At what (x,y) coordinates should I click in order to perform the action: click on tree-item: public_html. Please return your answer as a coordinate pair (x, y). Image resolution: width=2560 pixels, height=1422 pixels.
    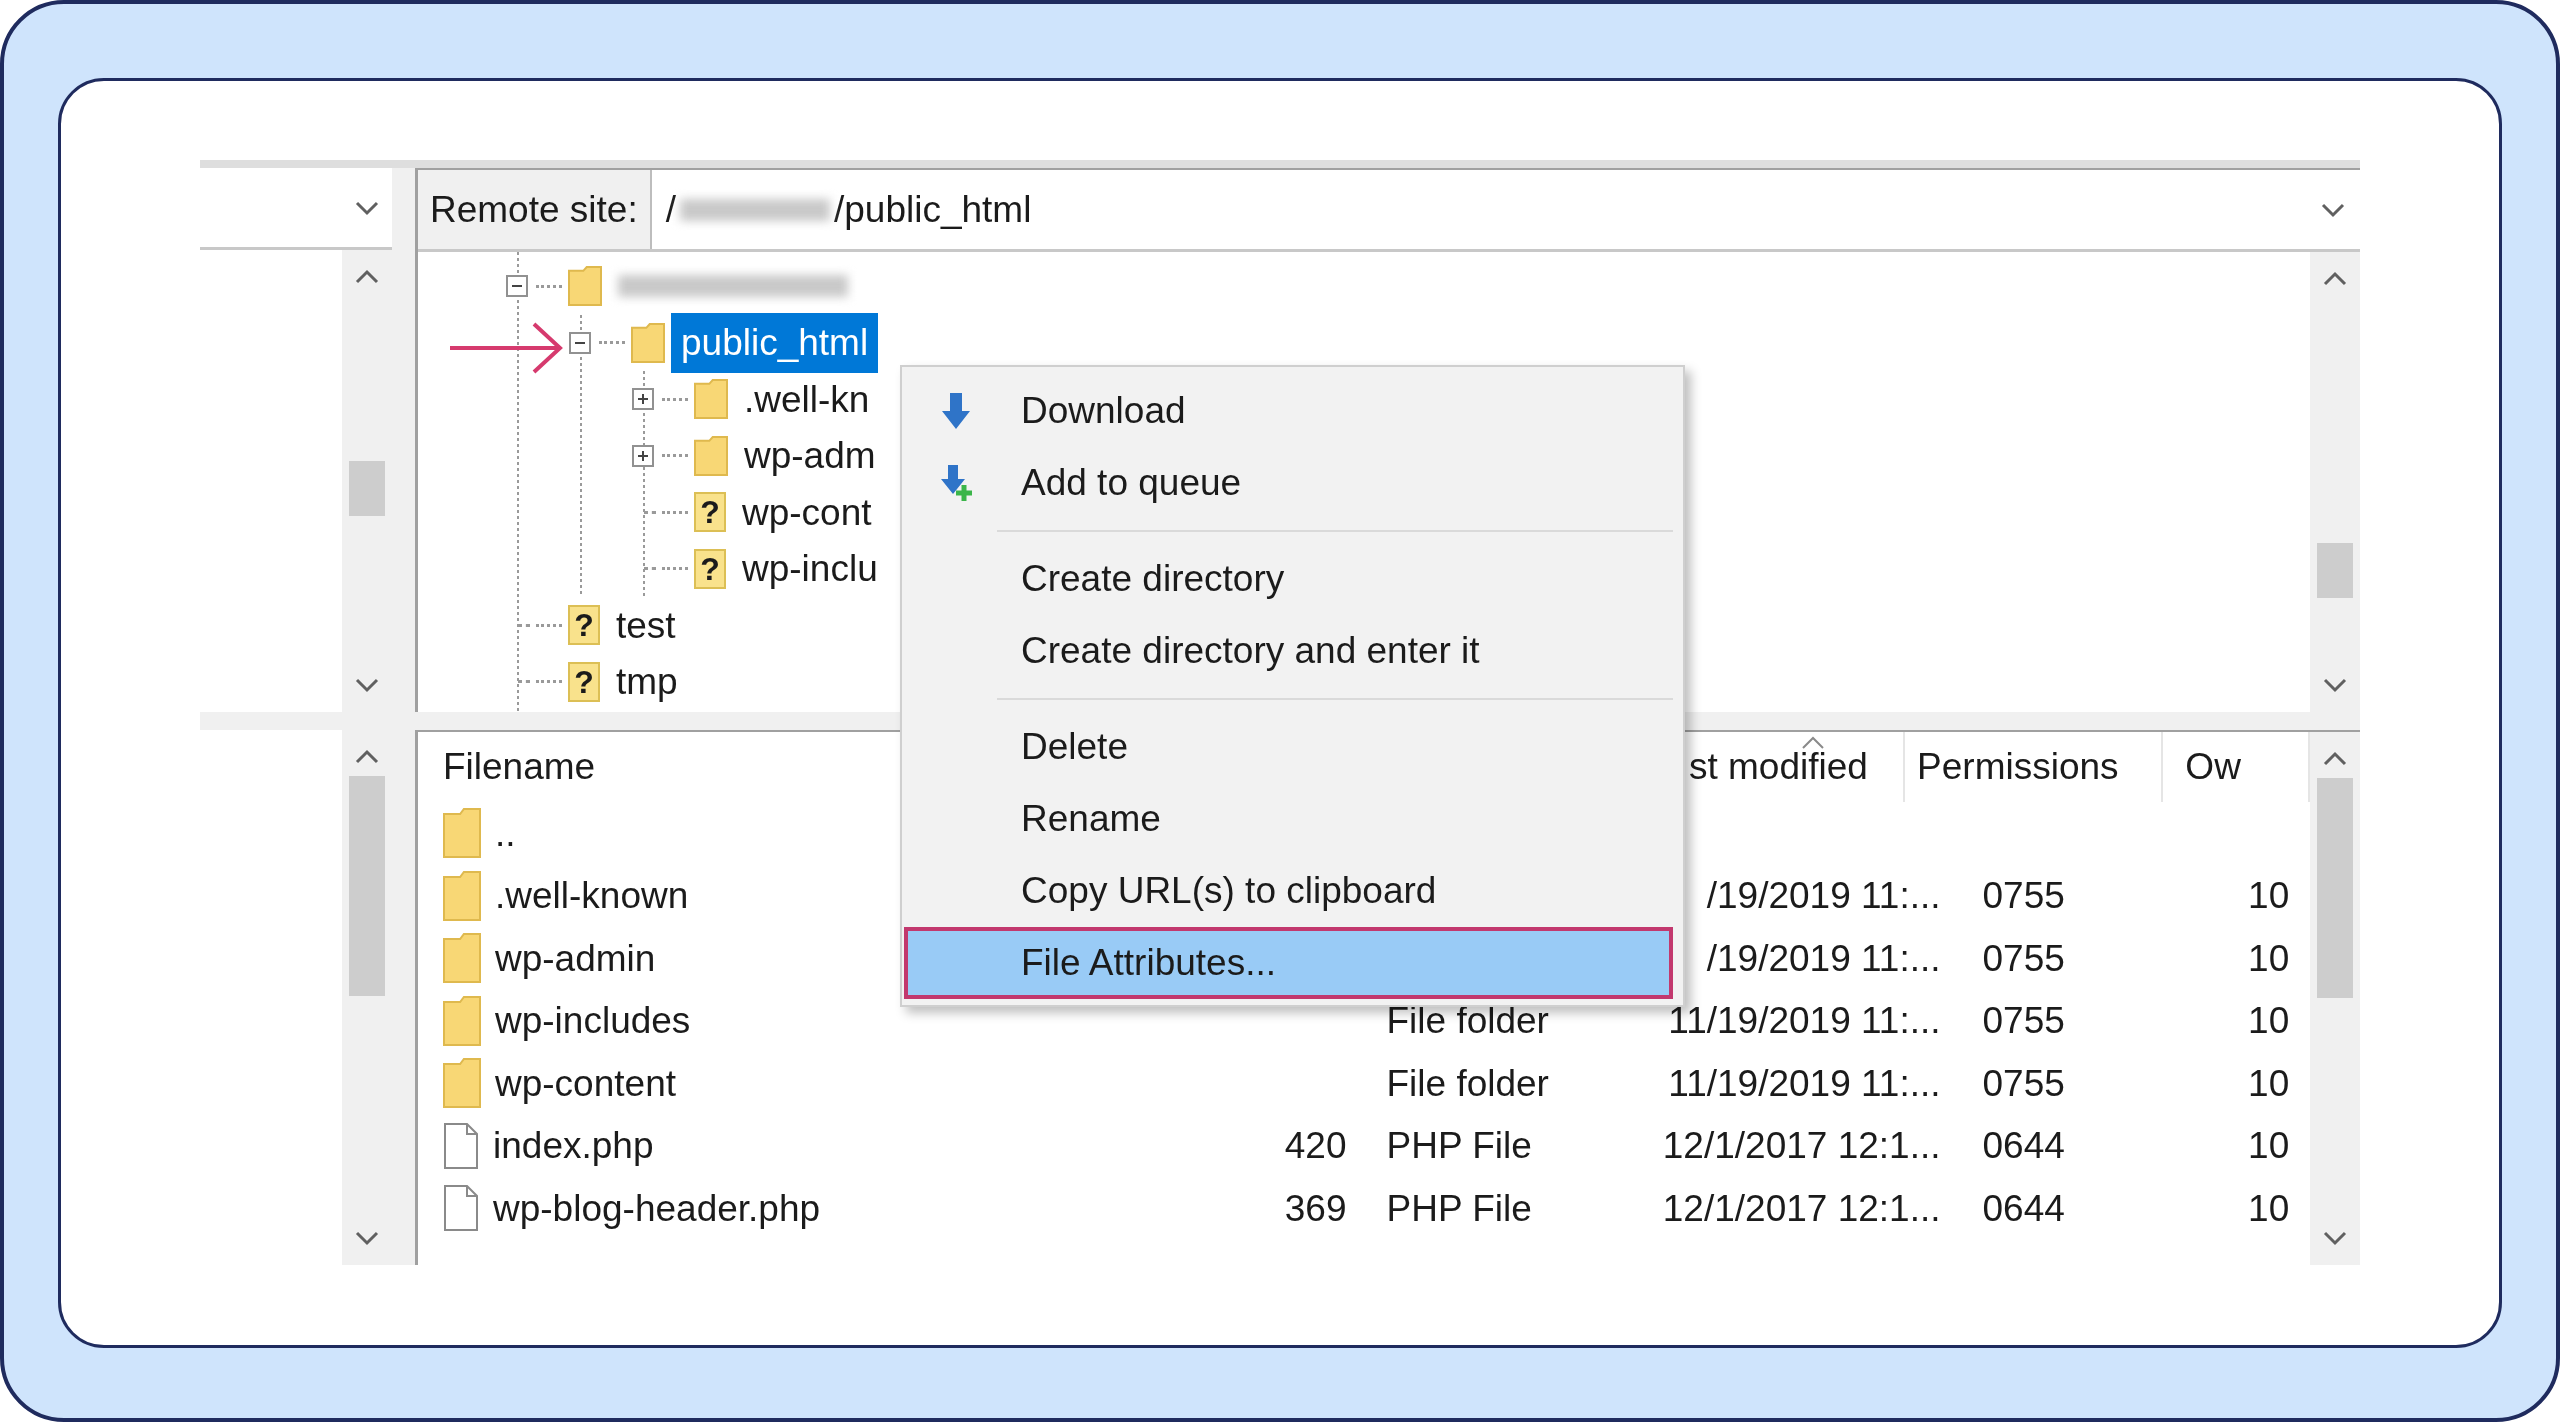
    Looking at the image, I should click on (775, 343).